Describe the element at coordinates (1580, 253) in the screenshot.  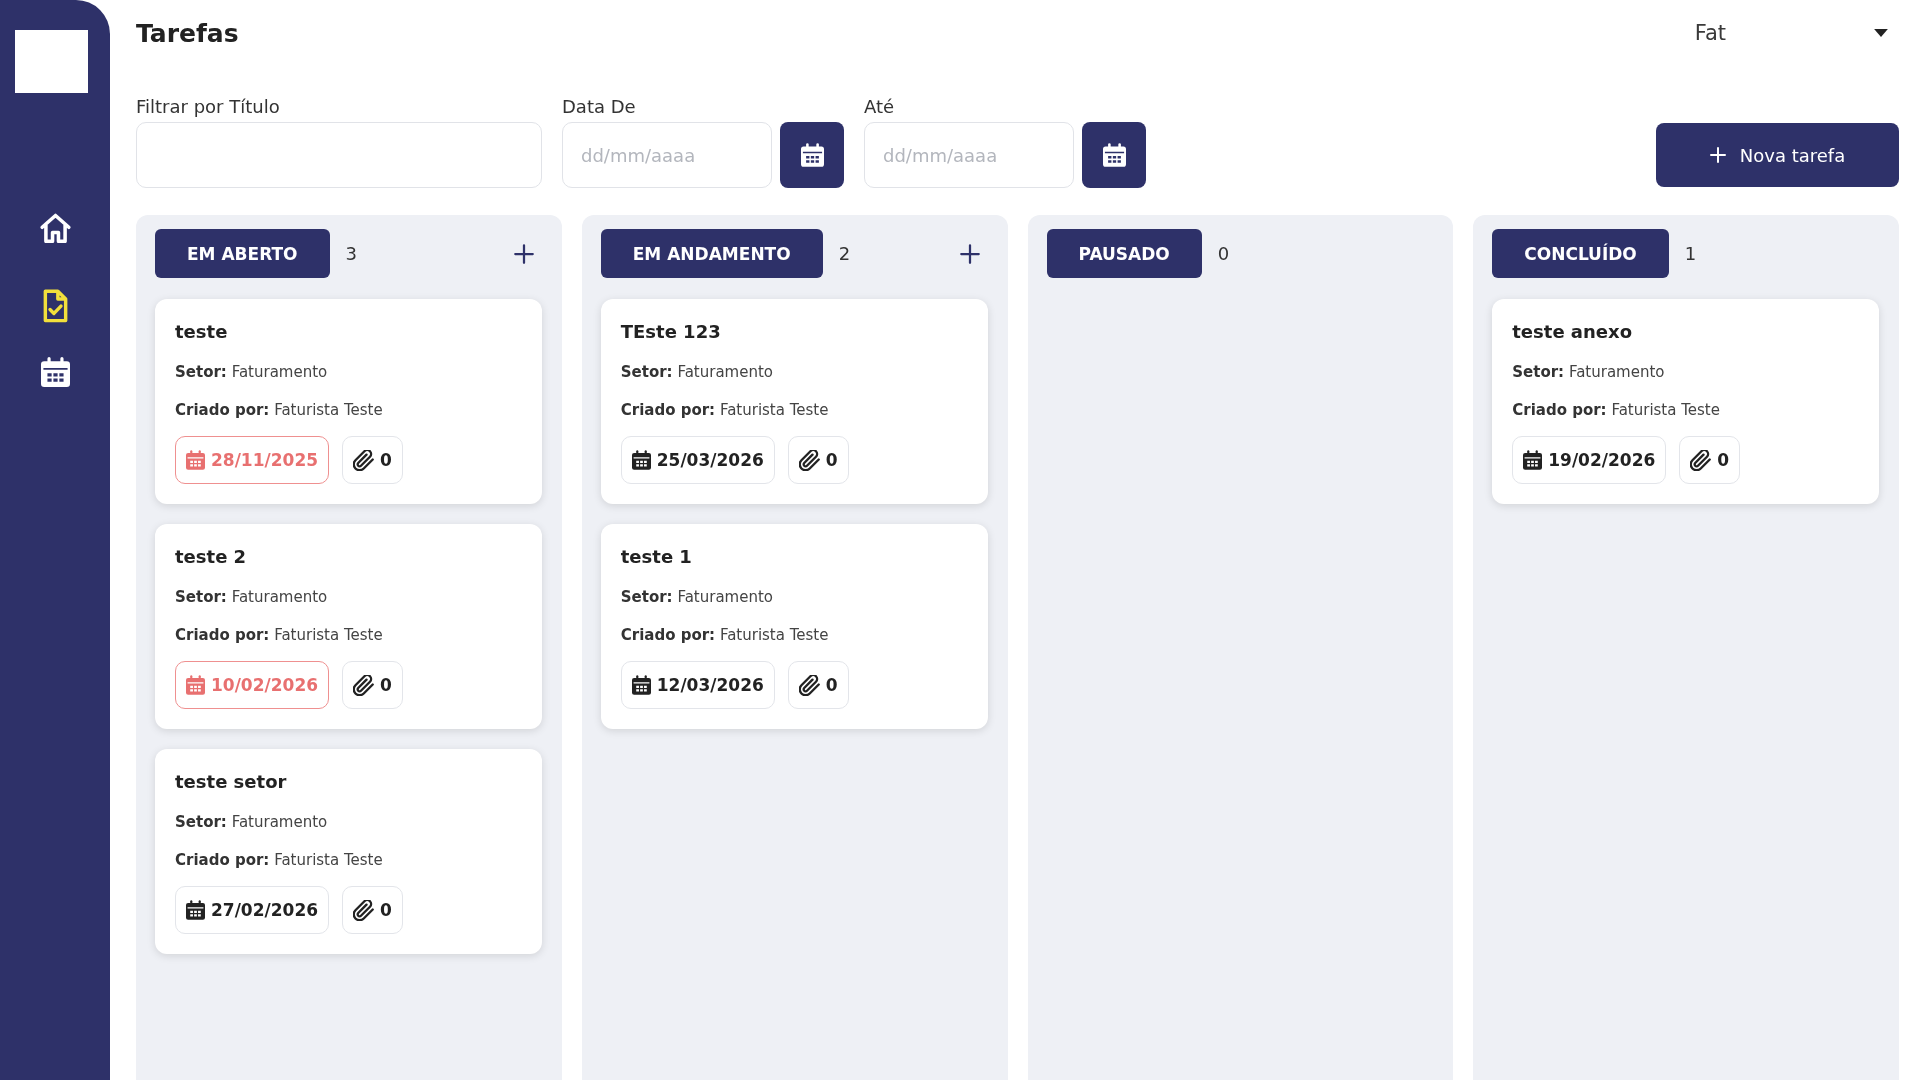
I see `column-title: CONCLUÍDO` at that location.